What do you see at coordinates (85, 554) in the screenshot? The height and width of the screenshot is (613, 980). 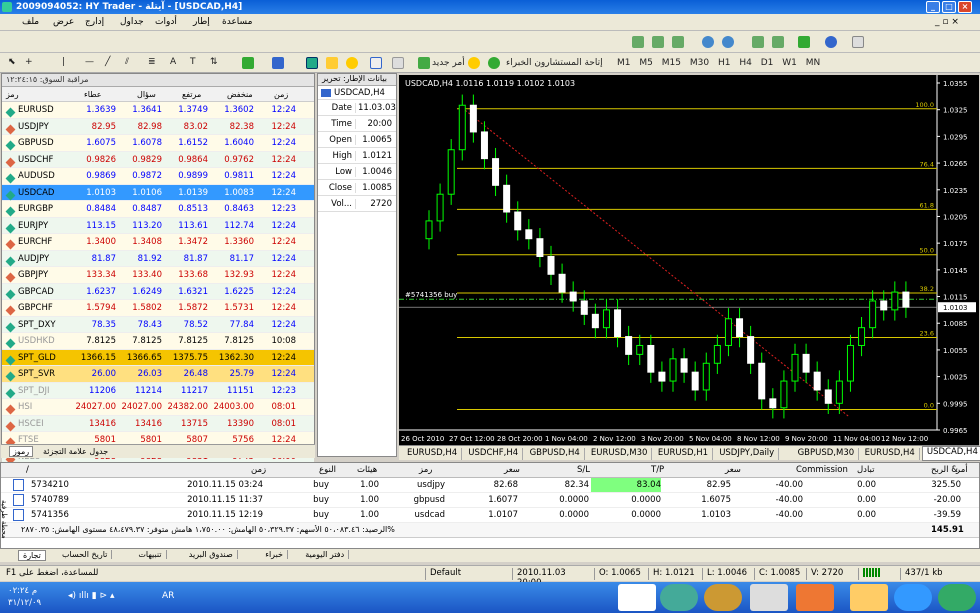 I see `terminal-tab: تاريخ الحساب` at bounding box center [85, 554].